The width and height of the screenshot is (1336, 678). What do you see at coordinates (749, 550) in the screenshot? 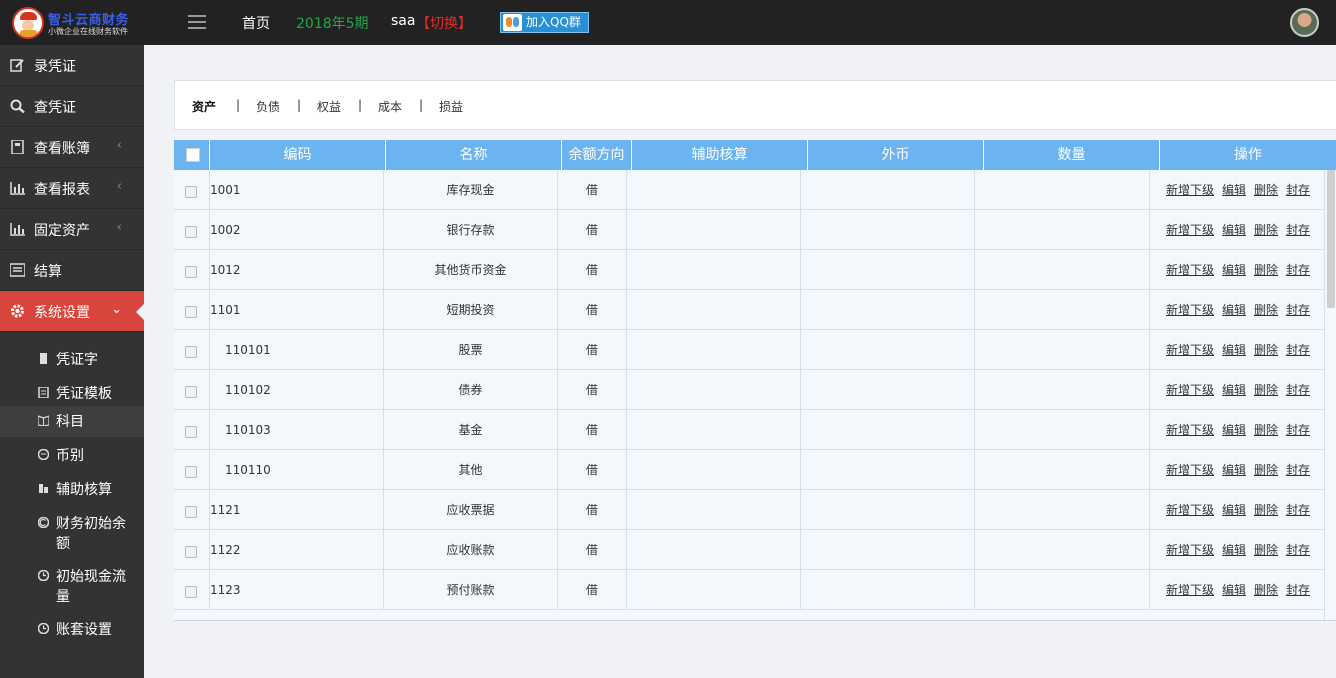
I see `table-row: 1122 应收账款 借 新增下级 编辑 删除 封存` at bounding box center [749, 550].